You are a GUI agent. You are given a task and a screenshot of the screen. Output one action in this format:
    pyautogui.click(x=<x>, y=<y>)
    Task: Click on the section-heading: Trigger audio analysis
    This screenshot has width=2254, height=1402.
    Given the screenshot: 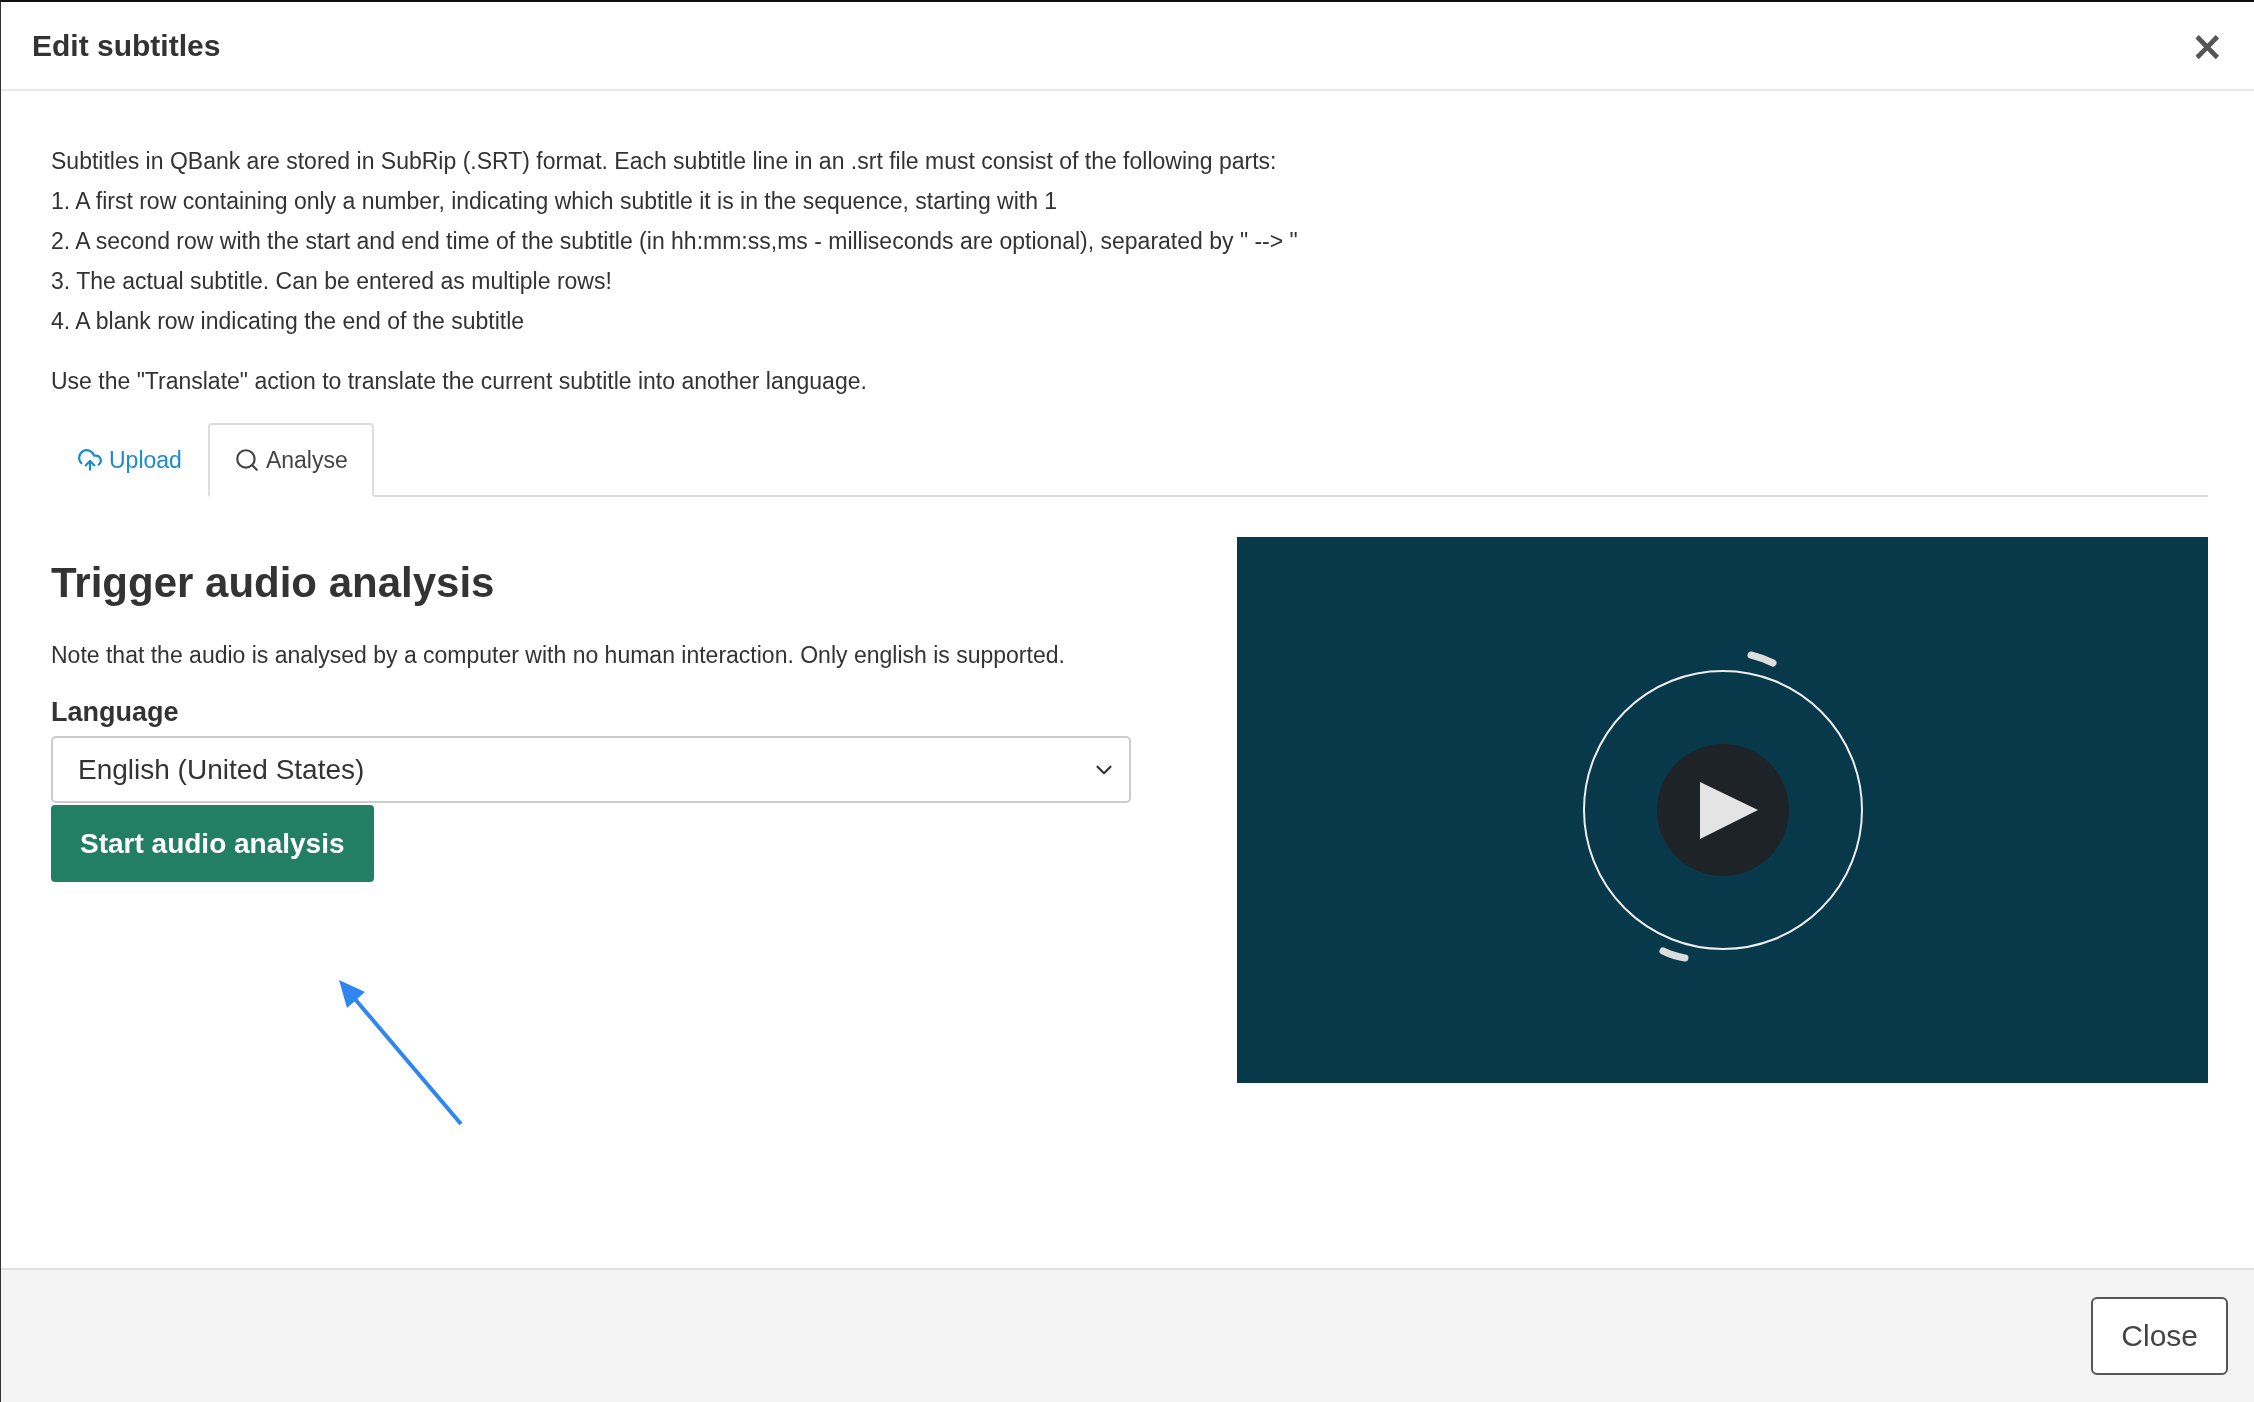 What is the action you would take?
    pyautogui.click(x=273, y=583)
    